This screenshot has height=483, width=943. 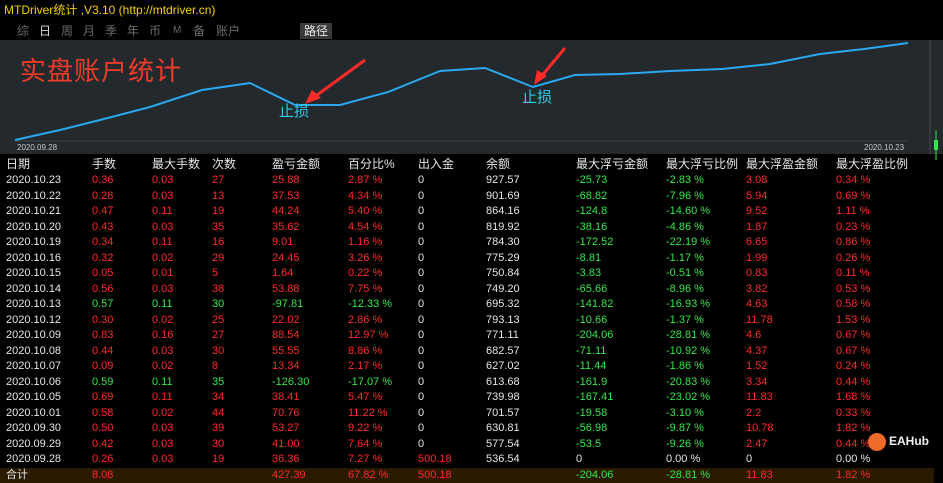 I want to click on tab-weekly: 周, so click(x=67, y=31).